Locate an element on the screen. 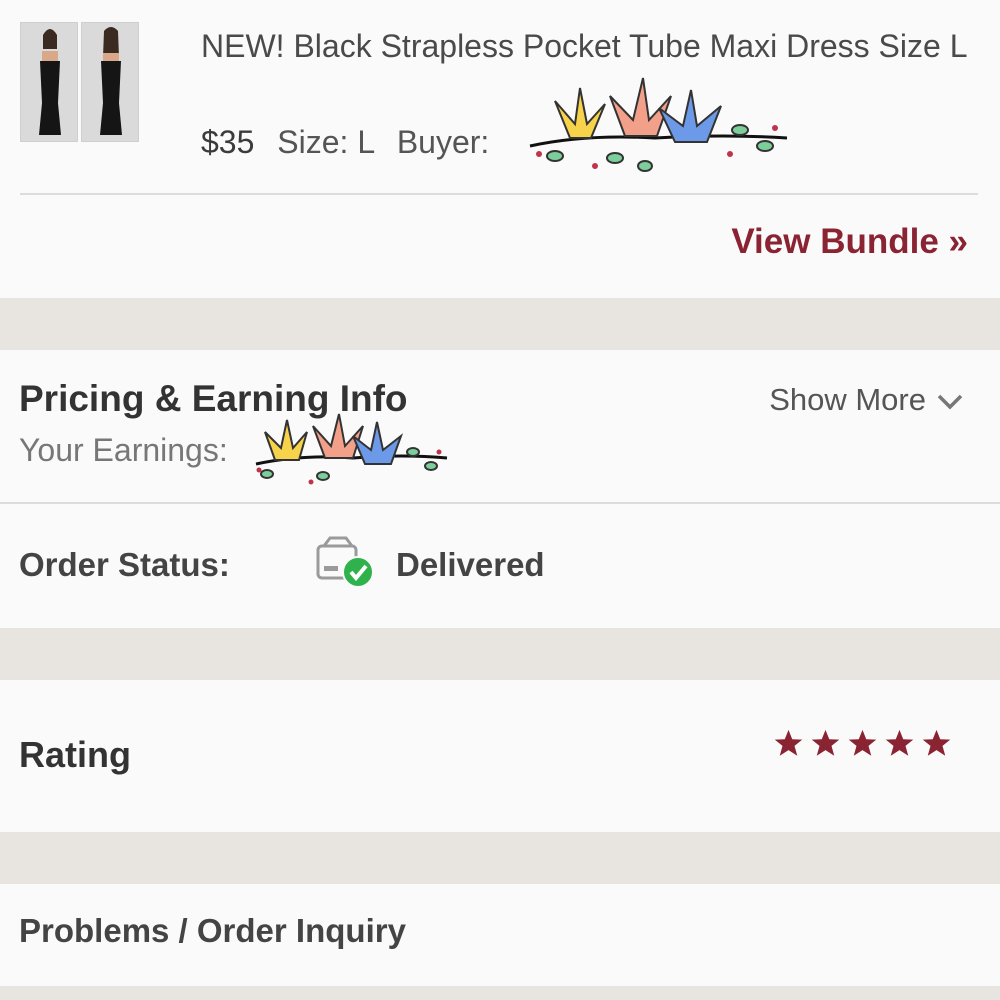 Image resolution: width=1000 pixels, height=1000 pixels. show-more-button: Show More is located at coordinates (866, 400).